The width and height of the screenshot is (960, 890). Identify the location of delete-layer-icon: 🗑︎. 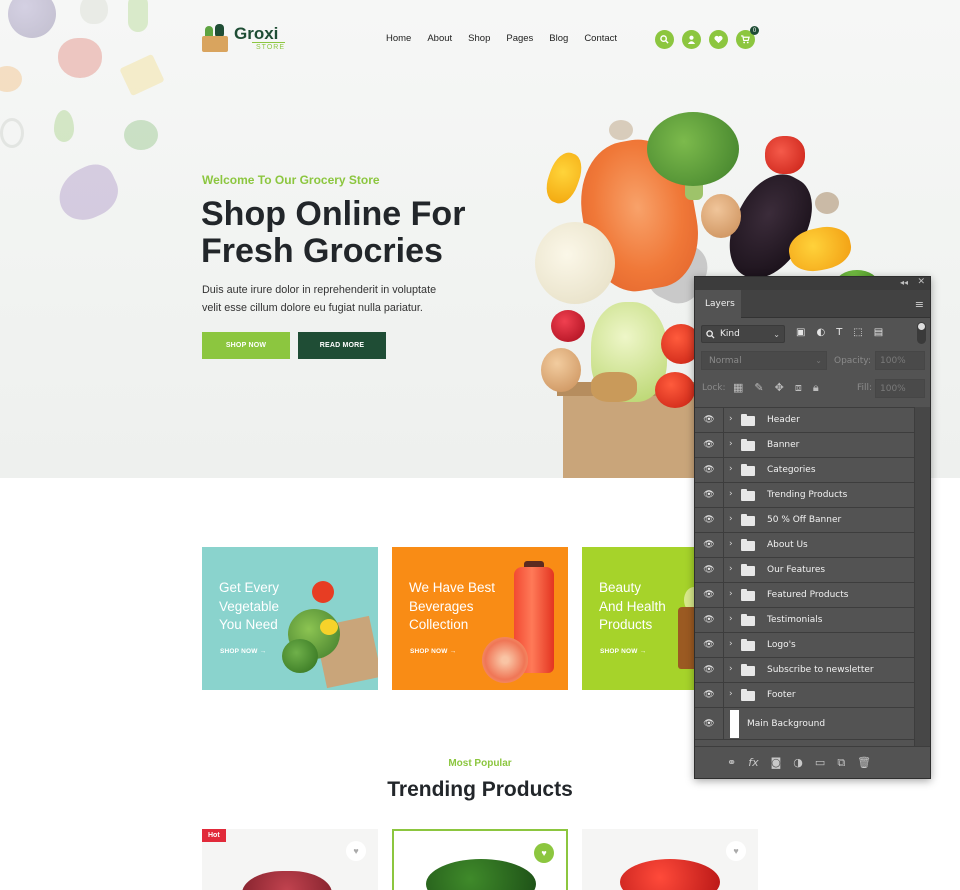
(864, 762).